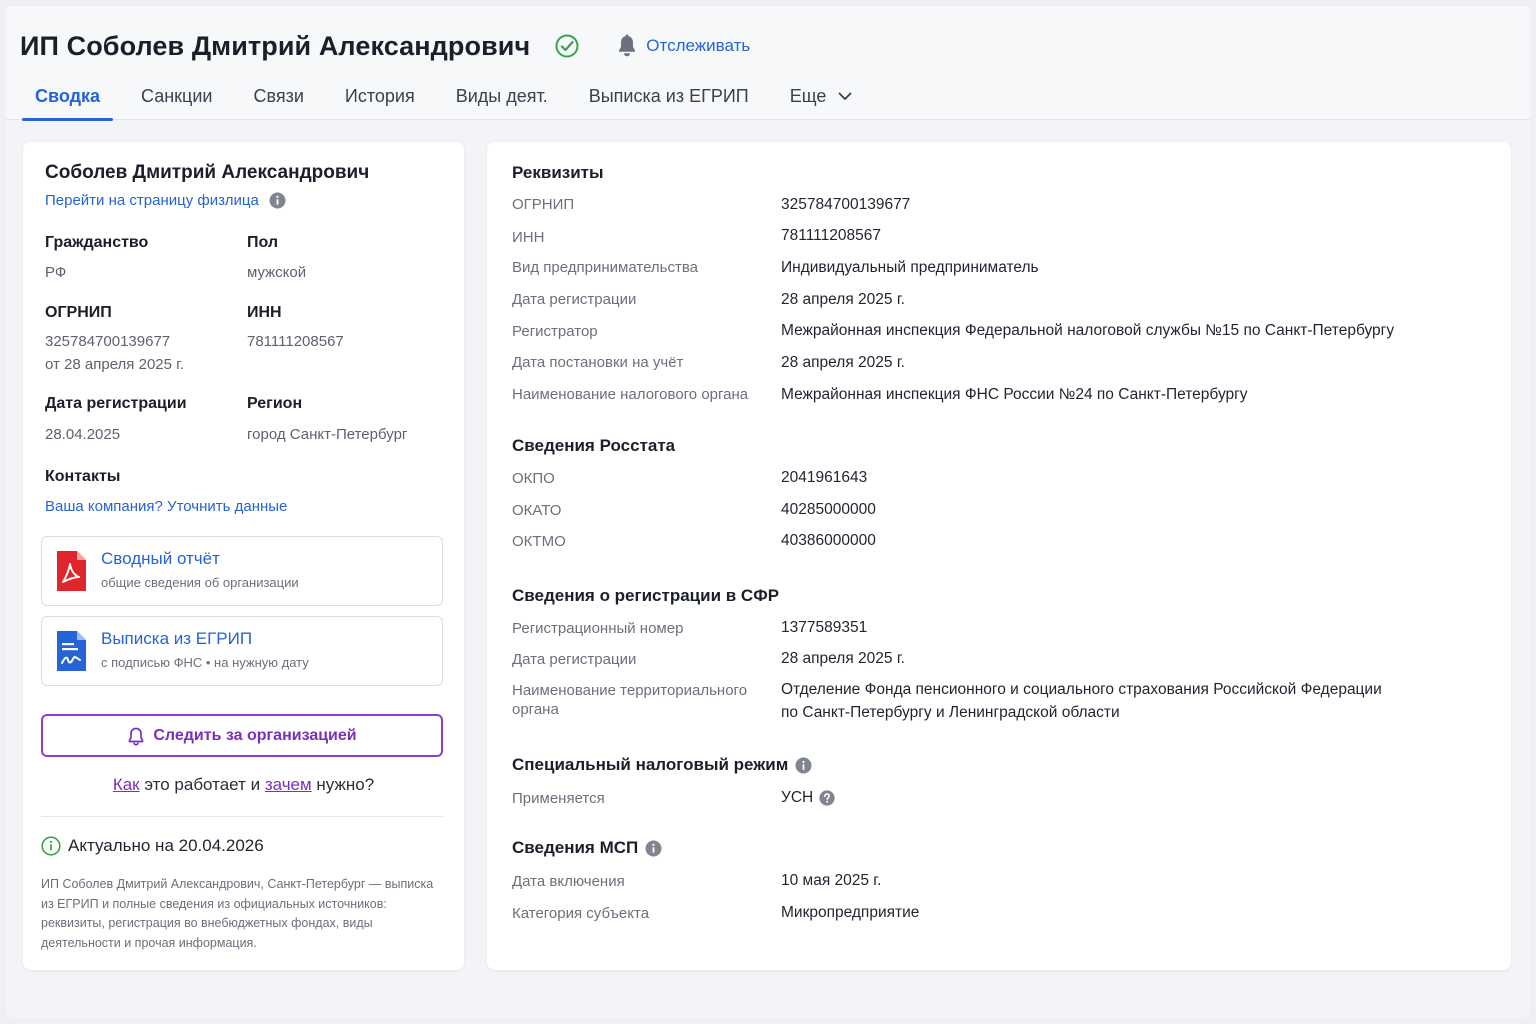 This screenshot has width=1536, height=1024. I want to click on tab-label: Выписка из ЕГРИП, so click(668, 95).